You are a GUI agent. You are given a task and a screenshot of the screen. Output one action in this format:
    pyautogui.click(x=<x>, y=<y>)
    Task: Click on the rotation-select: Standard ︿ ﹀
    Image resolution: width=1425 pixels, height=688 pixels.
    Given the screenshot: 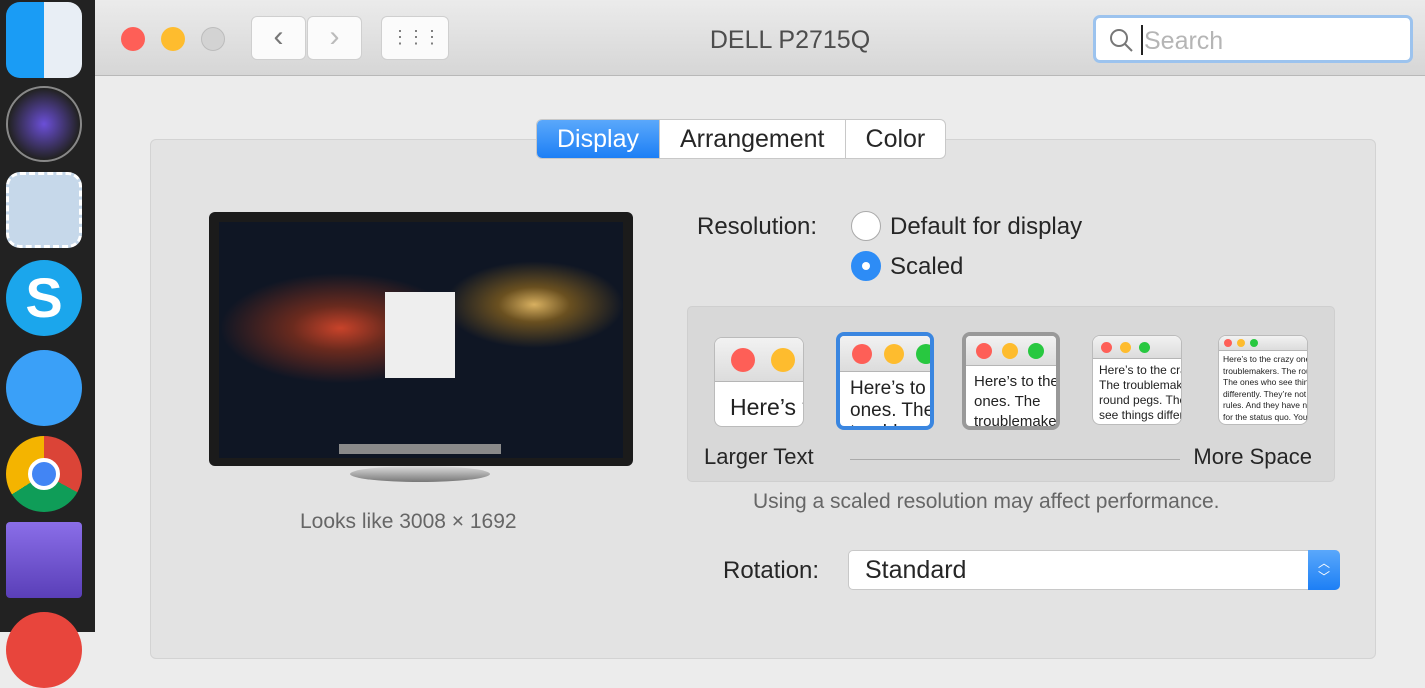 What is the action you would take?
    pyautogui.click(x=1094, y=570)
    